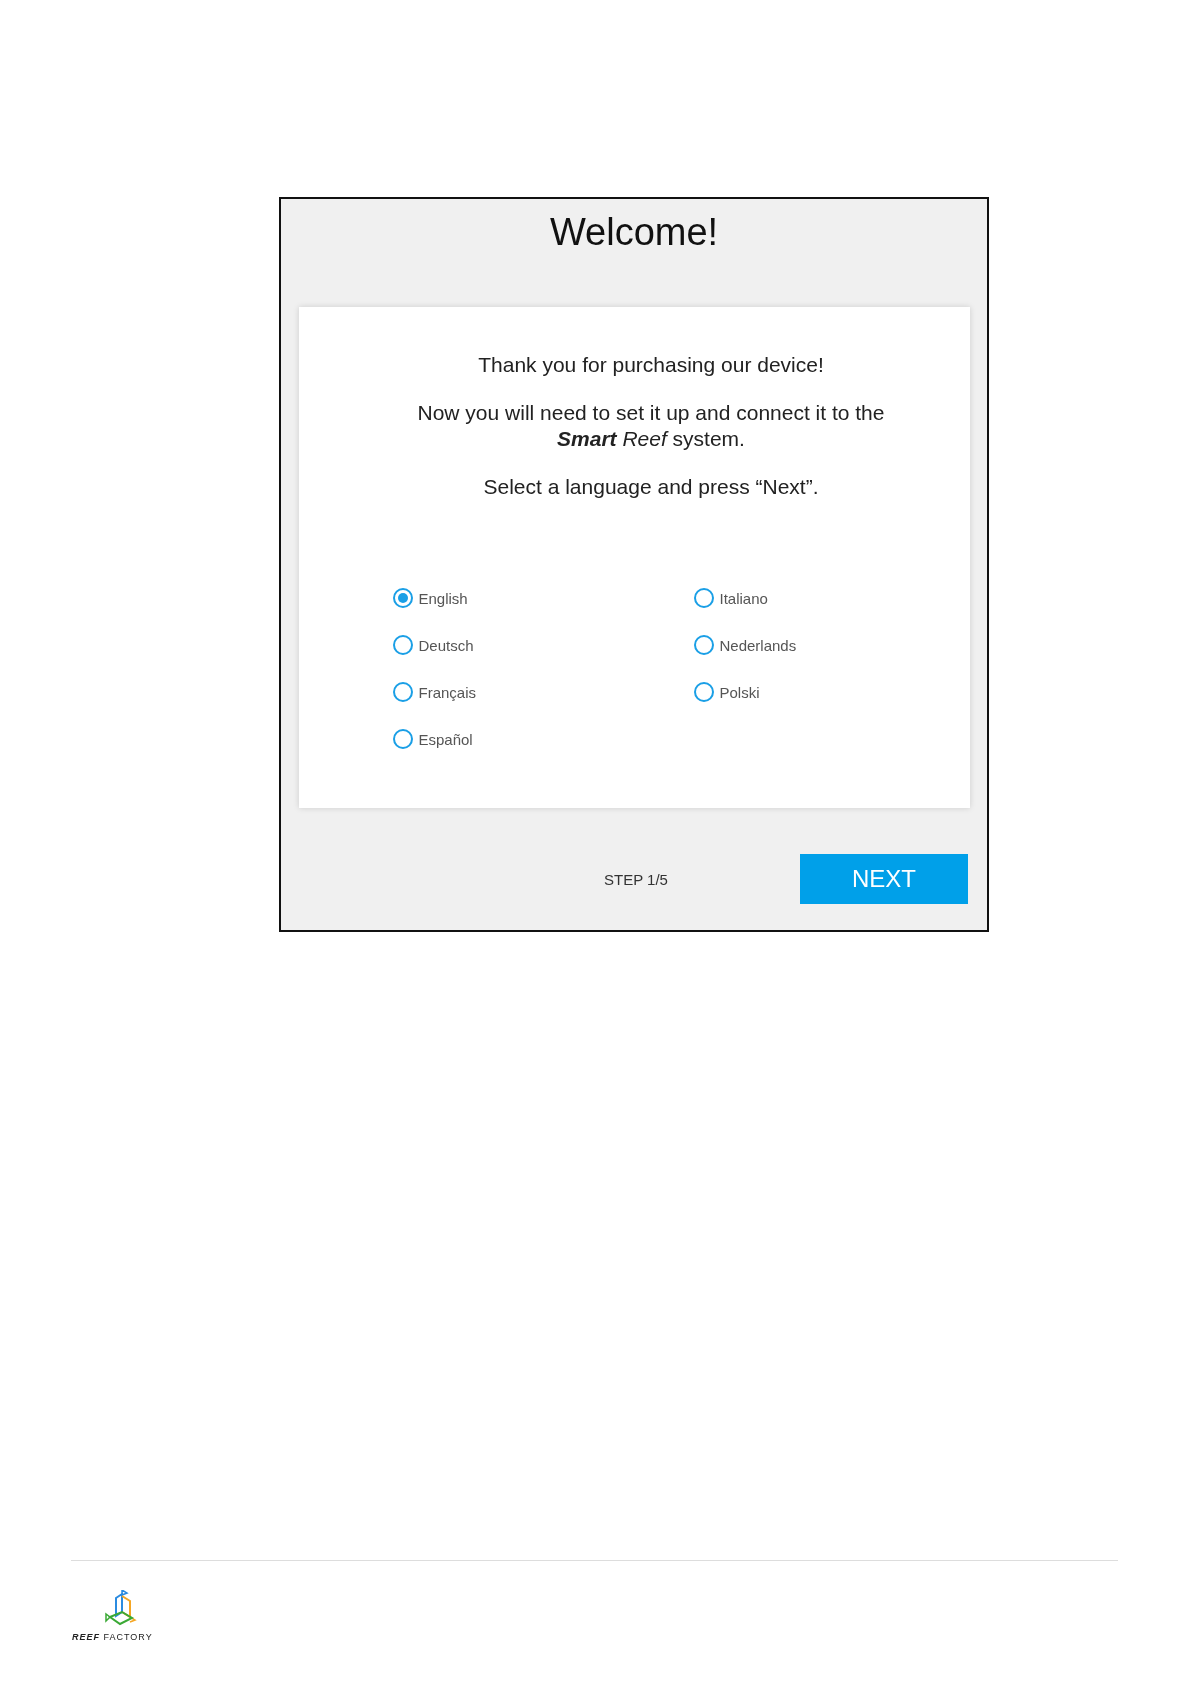 Image resolution: width=1191 pixels, height=1685 pixels. Describe the element at coordinates (758, 645) in the screenshot. I see `language-label: Nederlands` at that location.